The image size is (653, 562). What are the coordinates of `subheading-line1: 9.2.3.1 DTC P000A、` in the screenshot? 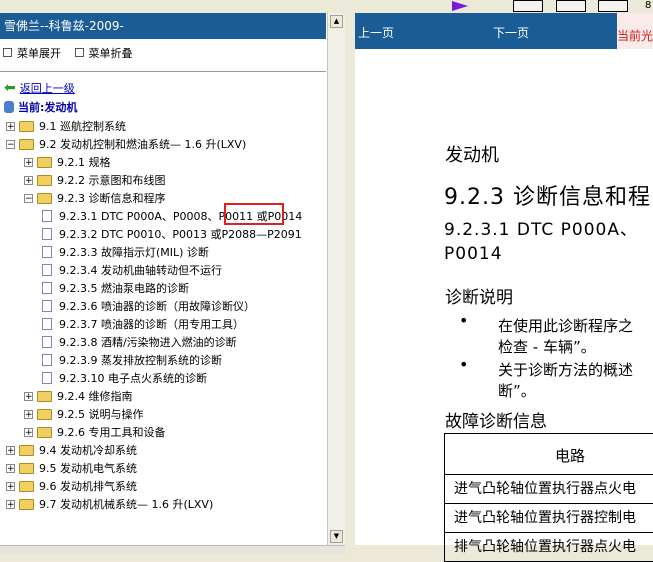 It's located at (541, 230).